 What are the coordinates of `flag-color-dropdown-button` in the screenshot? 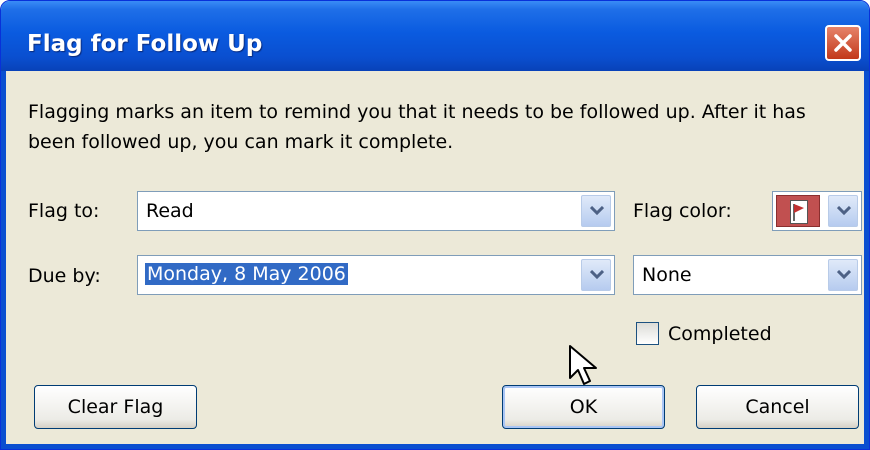 It's located at (843, 211).